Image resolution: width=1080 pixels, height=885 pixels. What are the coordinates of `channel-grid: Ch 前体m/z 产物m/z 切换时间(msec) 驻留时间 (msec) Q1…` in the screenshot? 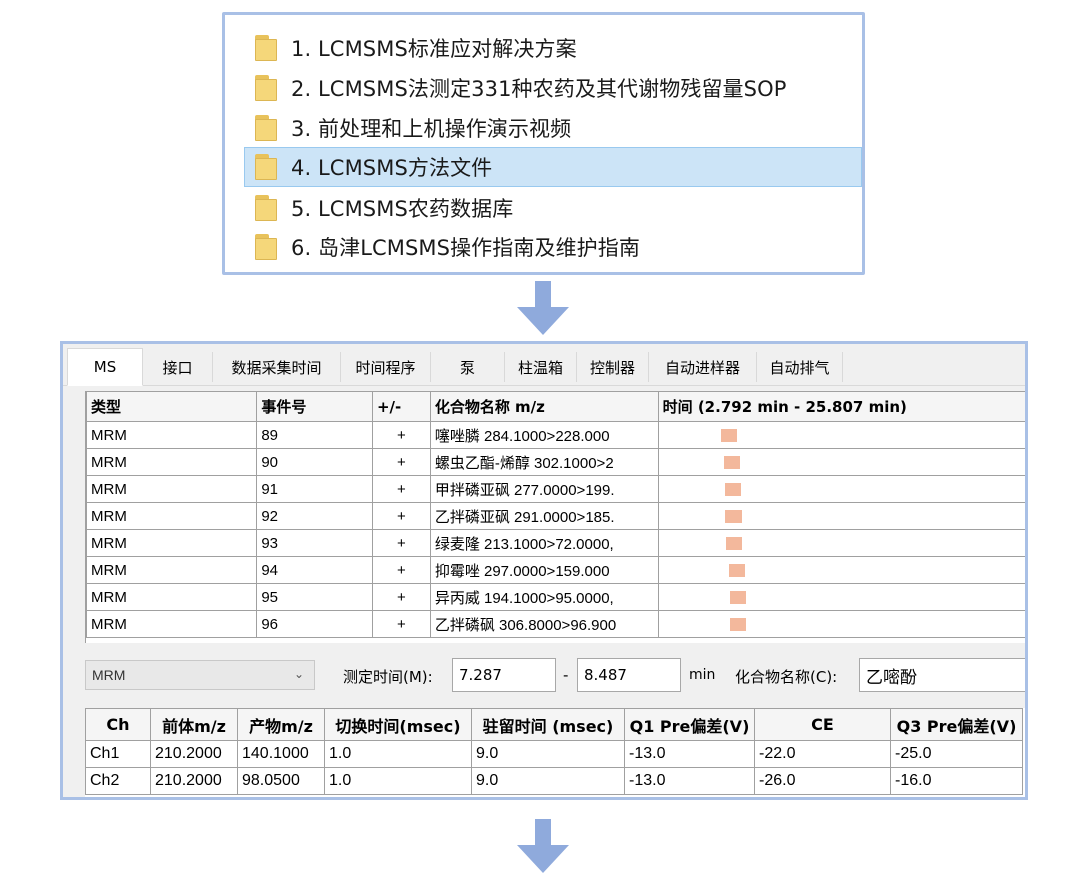 It's located at (555, 752).